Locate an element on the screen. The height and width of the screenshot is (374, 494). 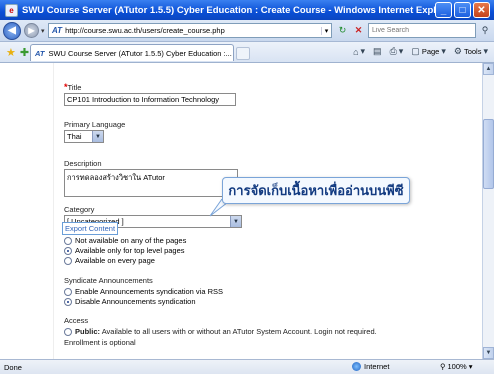
window-controls: _ □ ✕ is located at coordinates (462, 10).